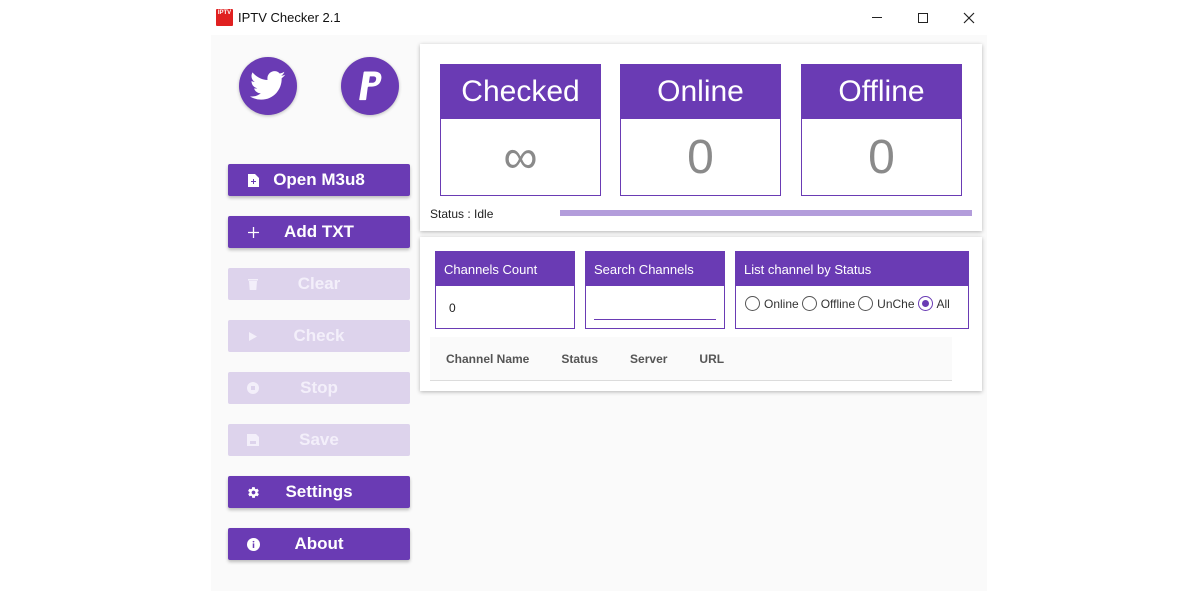  Describe the element at coordinates (838, 303) in the screenshot. I see `radio-offline-label: Offline` at that location.